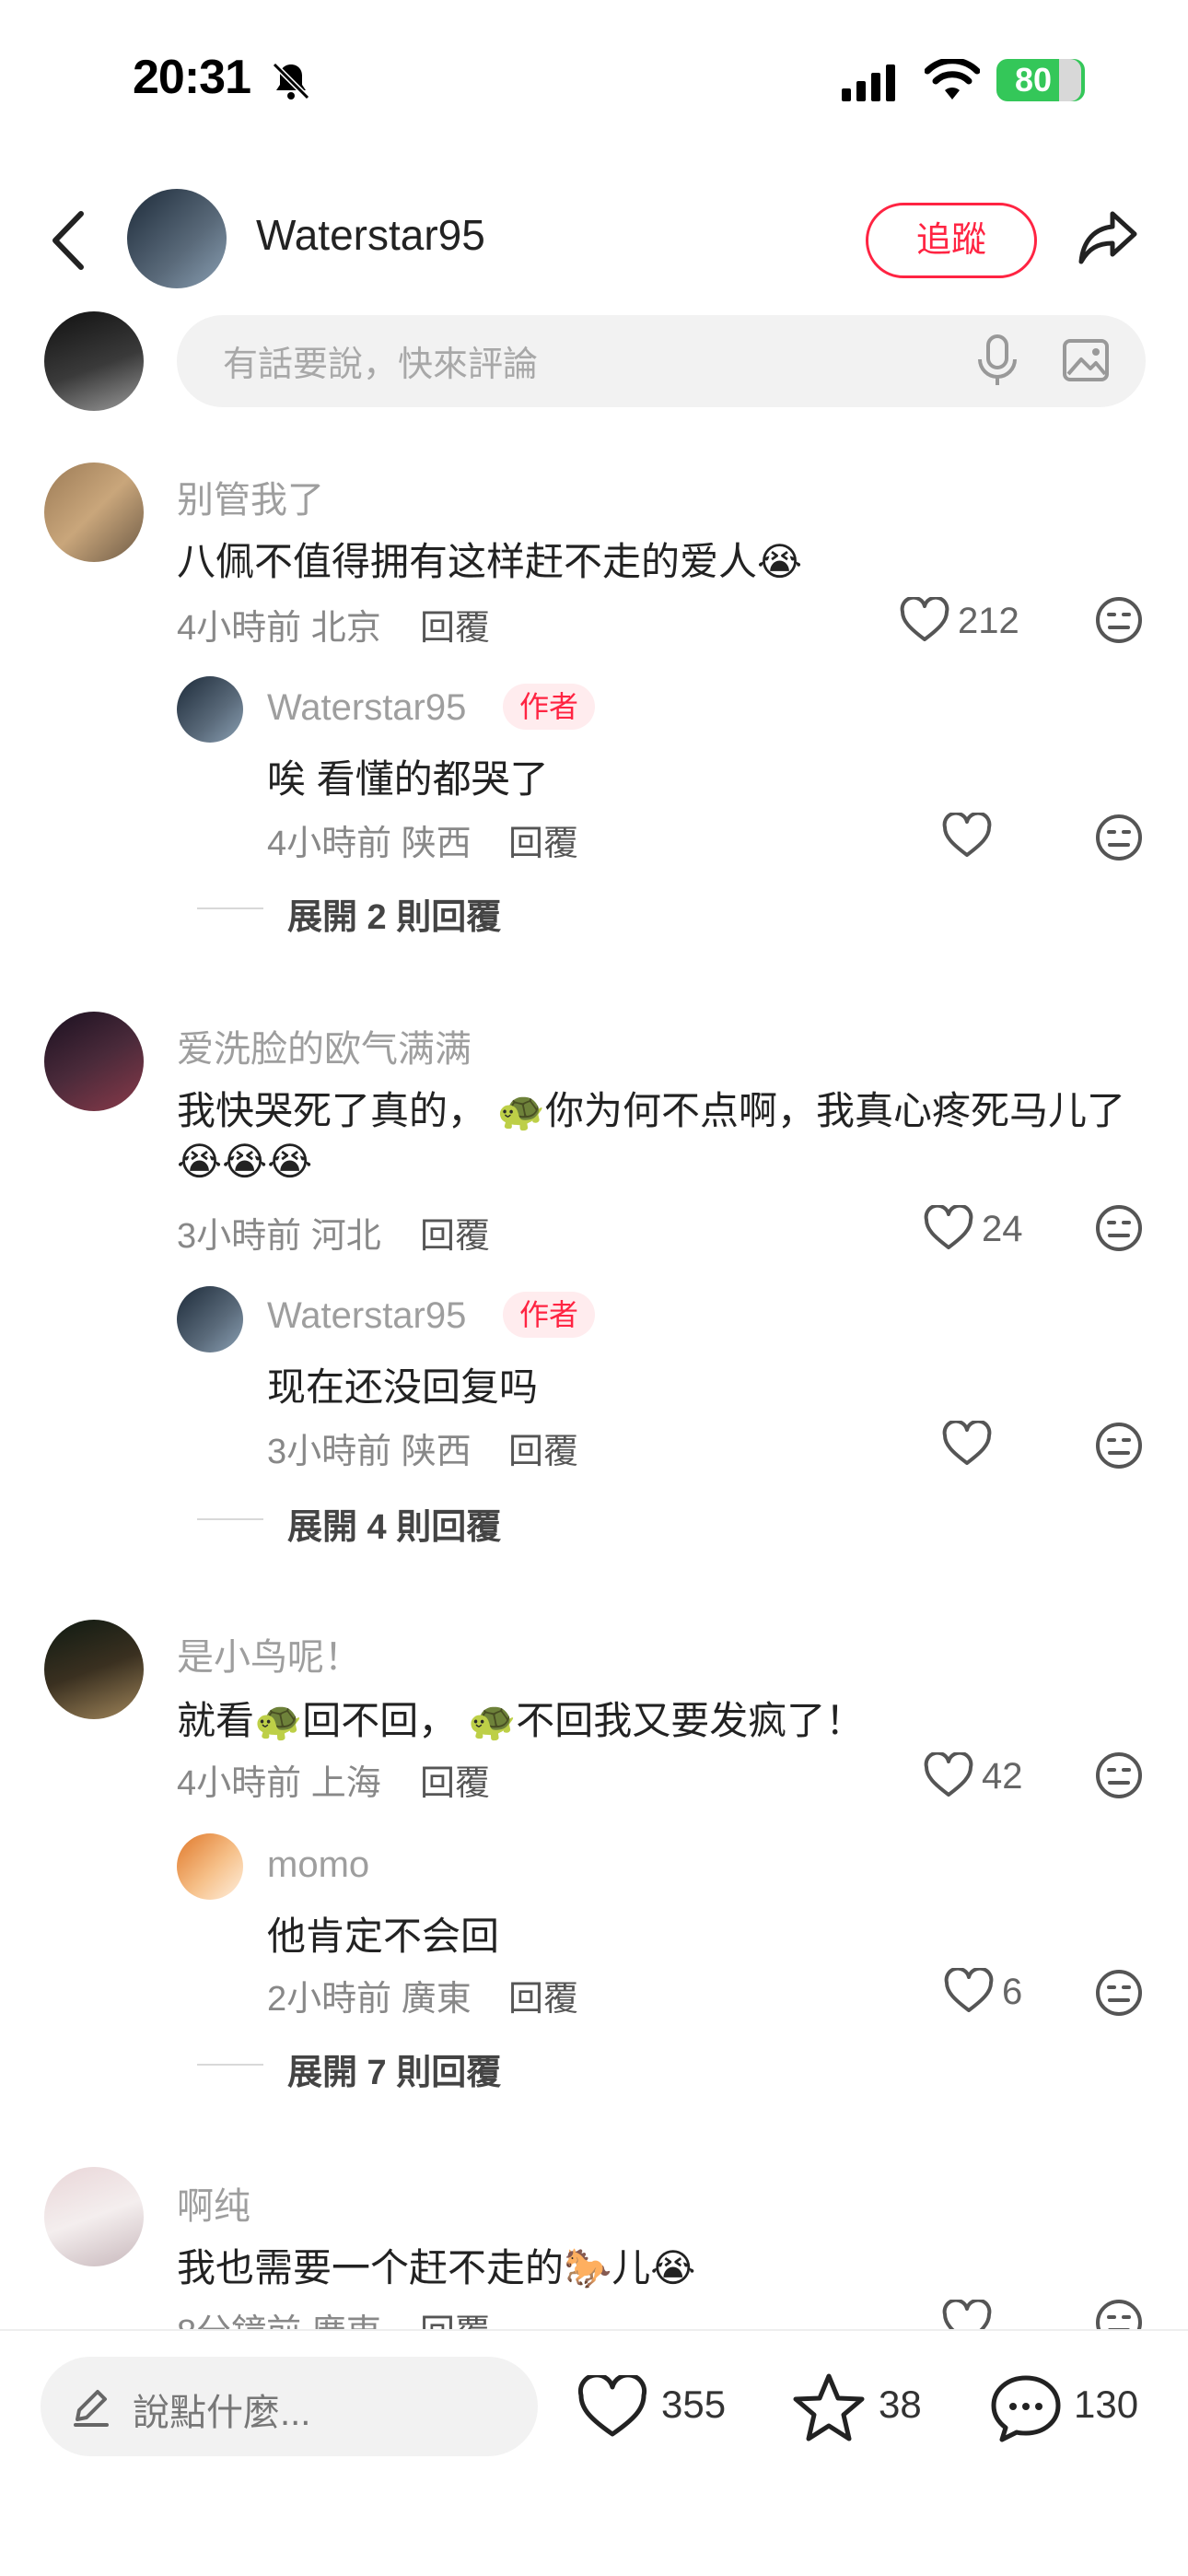 This screenshot has height=2576, width=1188. I want to click on comment-text-continued: 😭😭😭, so click(245, 1161).